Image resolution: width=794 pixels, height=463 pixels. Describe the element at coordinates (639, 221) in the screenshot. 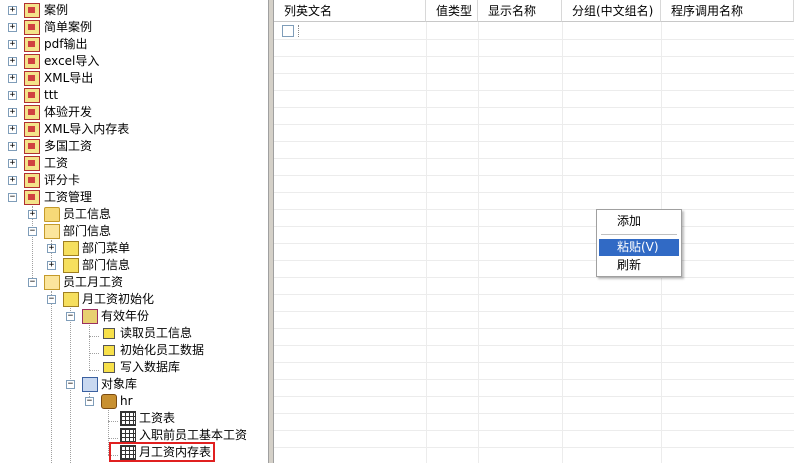

I see `menu-item-add: 添加` at that location.